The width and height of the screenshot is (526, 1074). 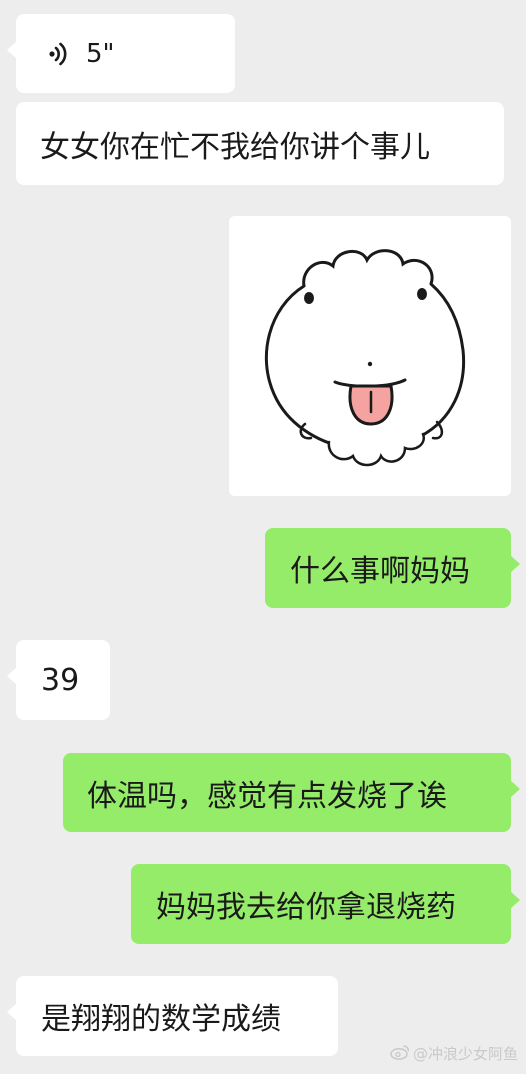 What do you see at coordinates (161, 1019) in the screenshot?
I see `message-text: 是翔翔的数学成绩` at bounding box center [161, 1019].